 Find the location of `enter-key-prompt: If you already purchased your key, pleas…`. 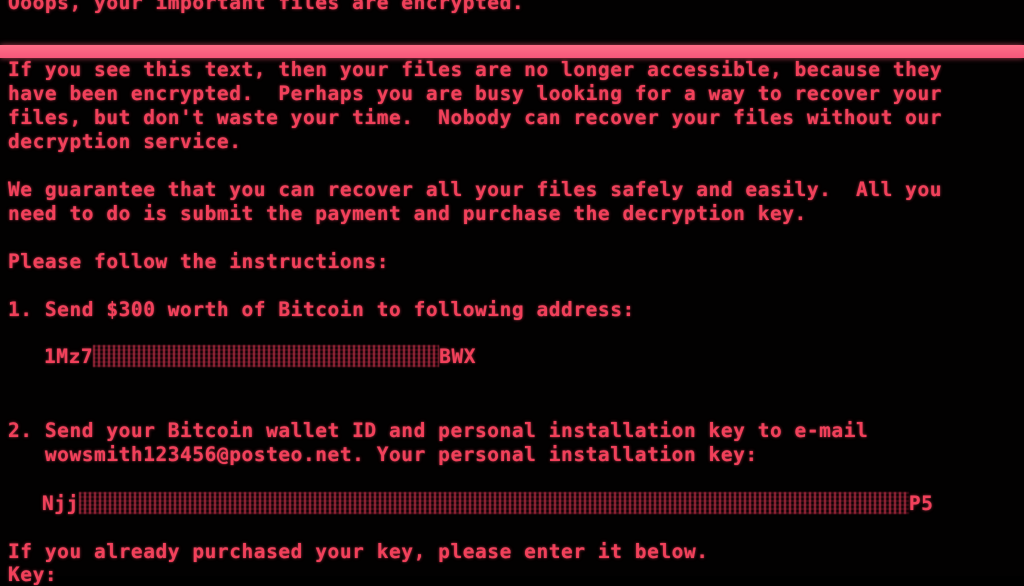

enter-key-prompt: If you already purchased your key, pleas… is located at coordinates (358, 551).